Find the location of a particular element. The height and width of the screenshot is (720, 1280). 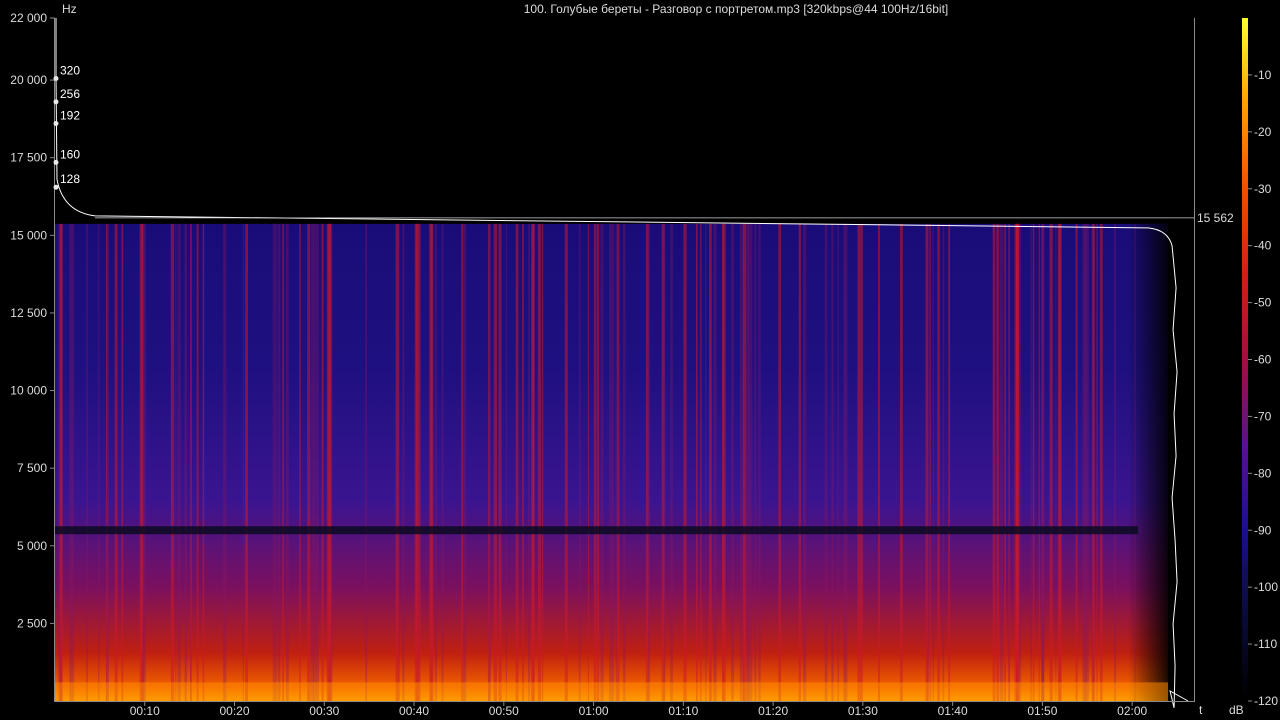

y-unit-label: Hz is located at coordinates (69, 9).